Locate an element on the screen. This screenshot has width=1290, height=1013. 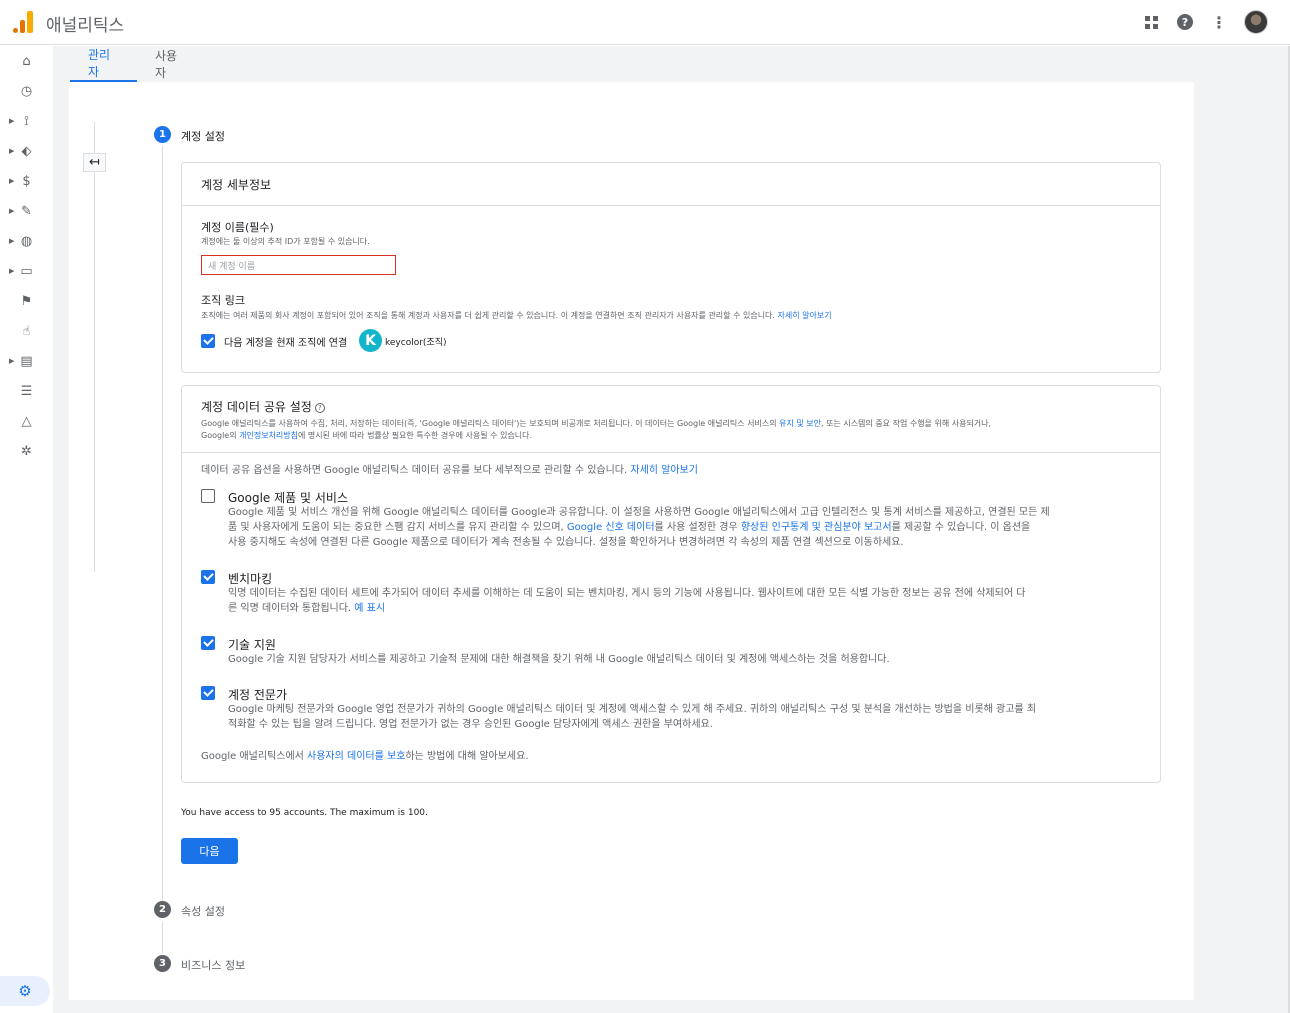
security-link: 유지 및 보안 is located at coordinates (800, 423).